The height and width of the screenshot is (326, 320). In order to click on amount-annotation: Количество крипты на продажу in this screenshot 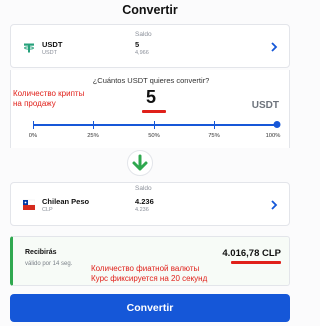, I will do `click(49, 98)`.